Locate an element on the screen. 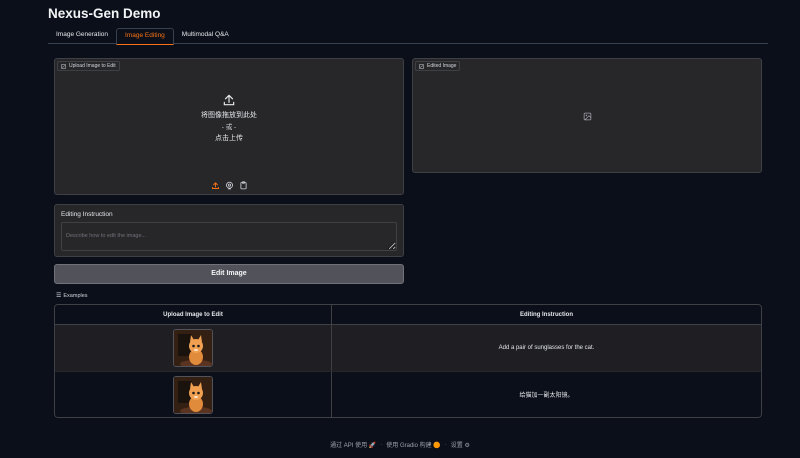 The height and width of the screenshot is (458, 800). clipboard-icon is located at coordinates (243, 185).